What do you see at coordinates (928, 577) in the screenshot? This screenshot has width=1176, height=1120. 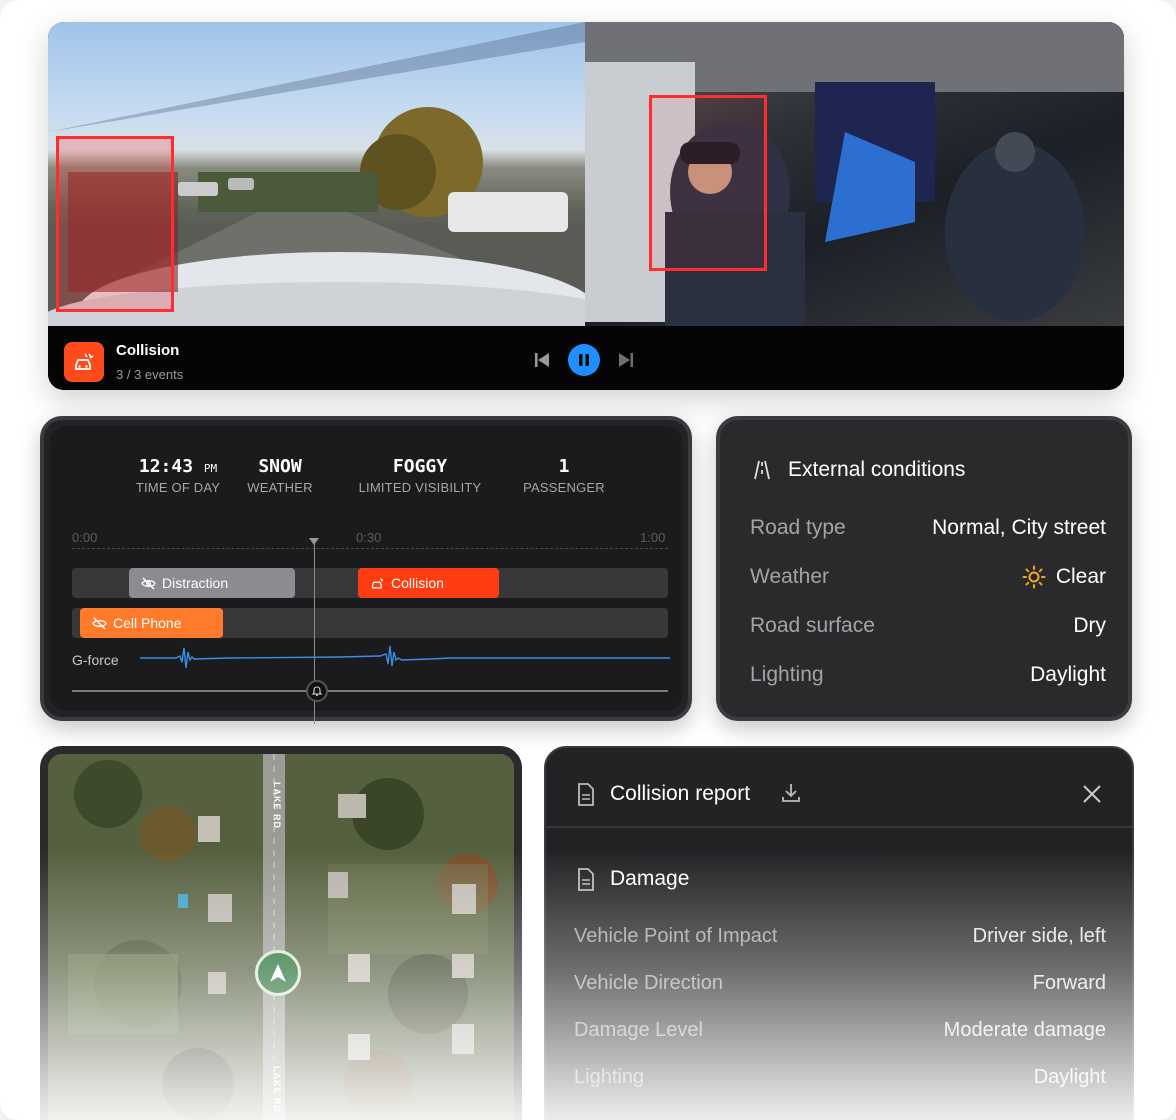 I see `condition-weather: Weather Clear` at bounding box center [928, 577].